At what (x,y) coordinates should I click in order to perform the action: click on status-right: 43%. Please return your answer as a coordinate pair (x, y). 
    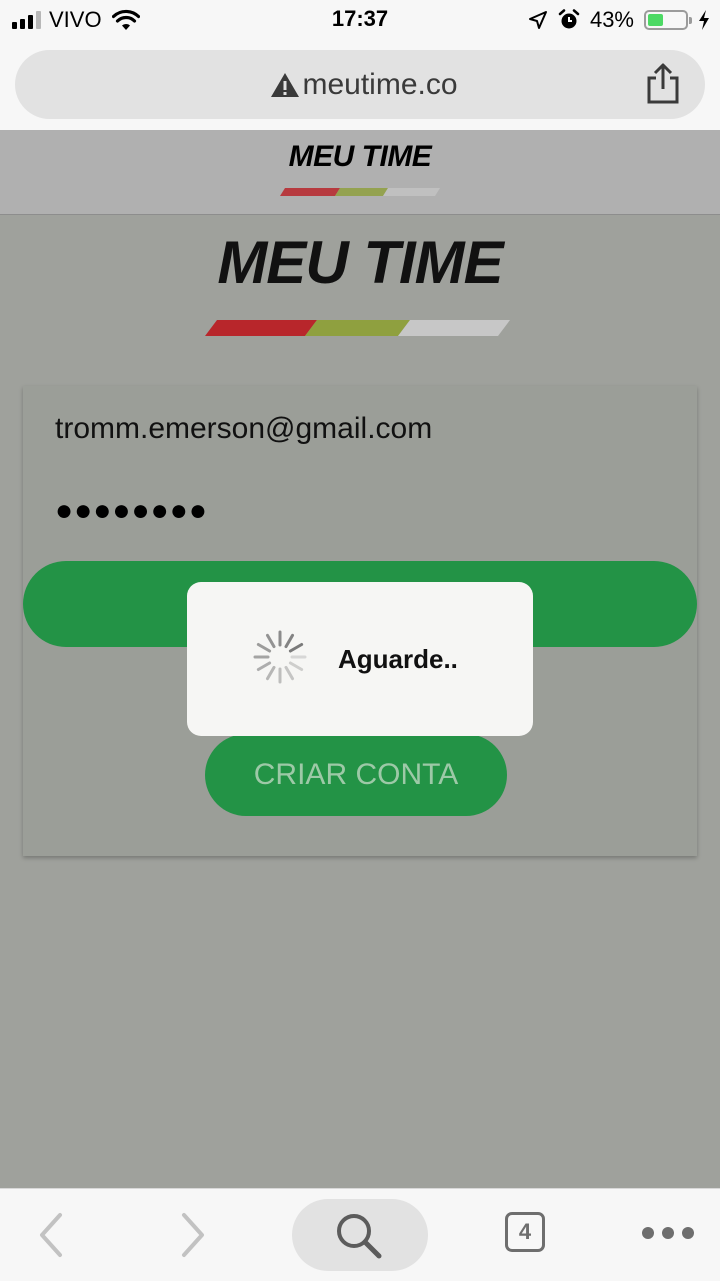
    Looking at the image, I should click on (619, 20).